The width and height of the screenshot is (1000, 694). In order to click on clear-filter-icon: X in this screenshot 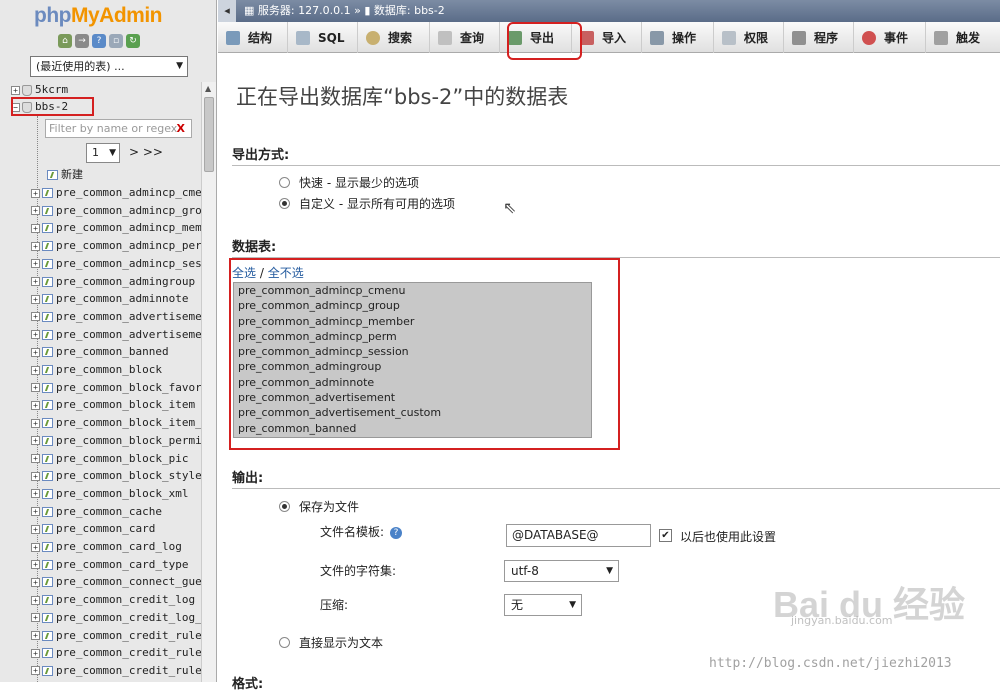, I will do `click(181, 128)`.